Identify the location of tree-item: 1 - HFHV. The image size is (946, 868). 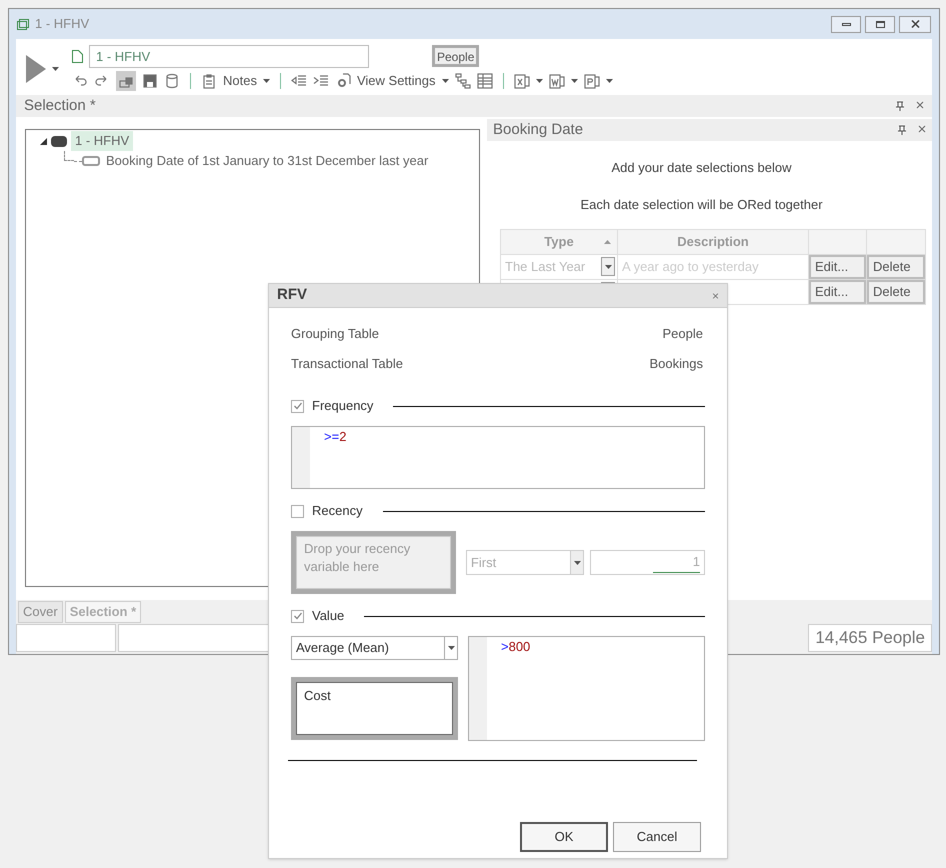
(102, 141).